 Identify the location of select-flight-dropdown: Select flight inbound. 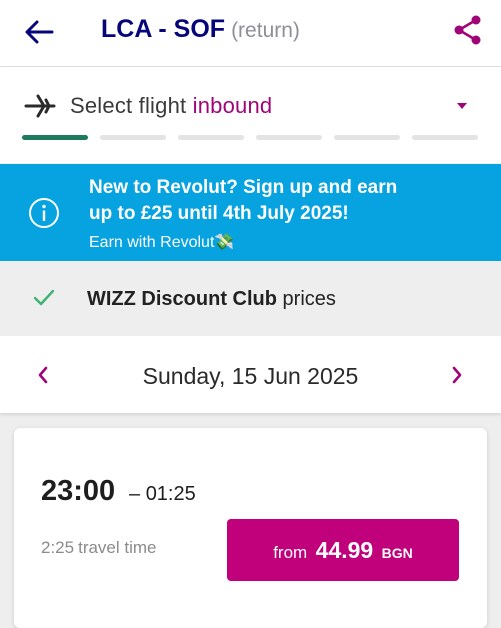
(171, 106).